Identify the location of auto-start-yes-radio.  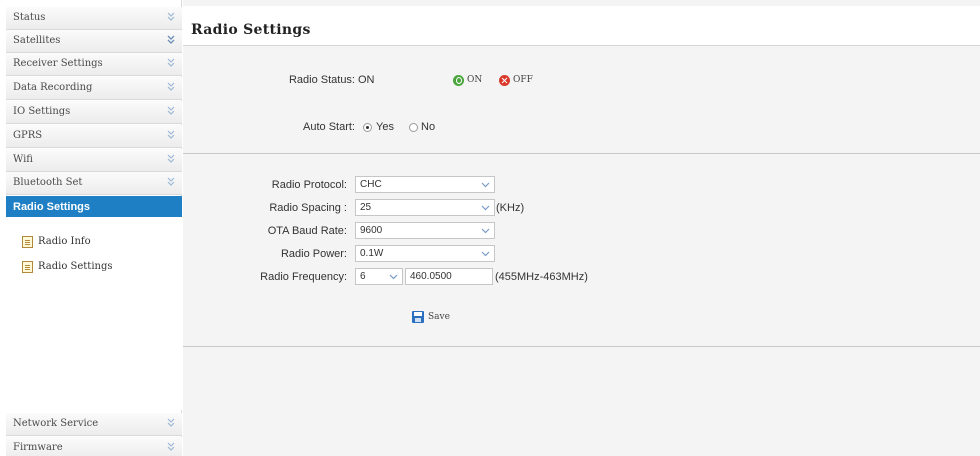
(367, 127).